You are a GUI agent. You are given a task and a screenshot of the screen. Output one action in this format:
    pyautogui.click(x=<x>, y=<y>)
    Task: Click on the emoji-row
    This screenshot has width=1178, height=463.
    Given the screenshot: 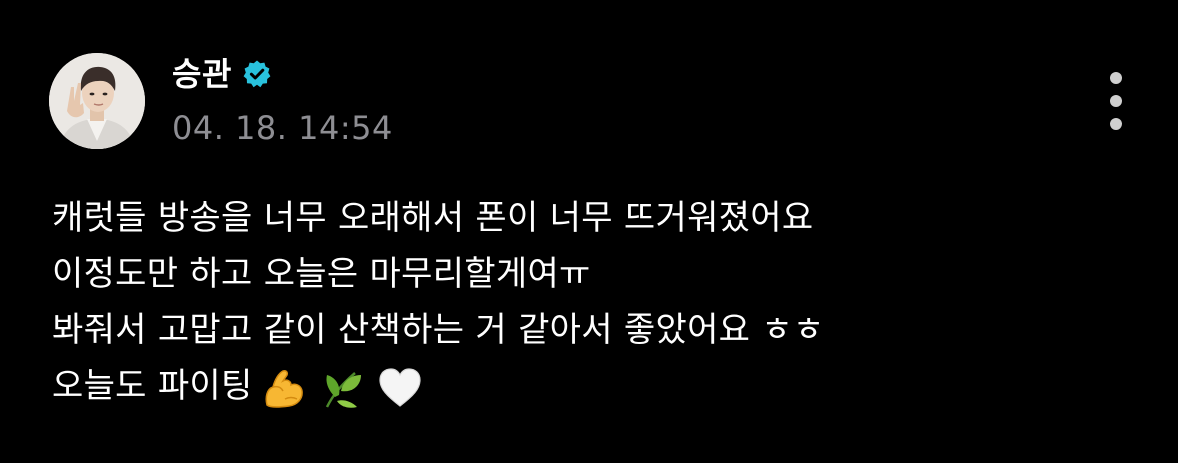 What is the action you would take?
    pyautogui.click(x=348, y=388)
    